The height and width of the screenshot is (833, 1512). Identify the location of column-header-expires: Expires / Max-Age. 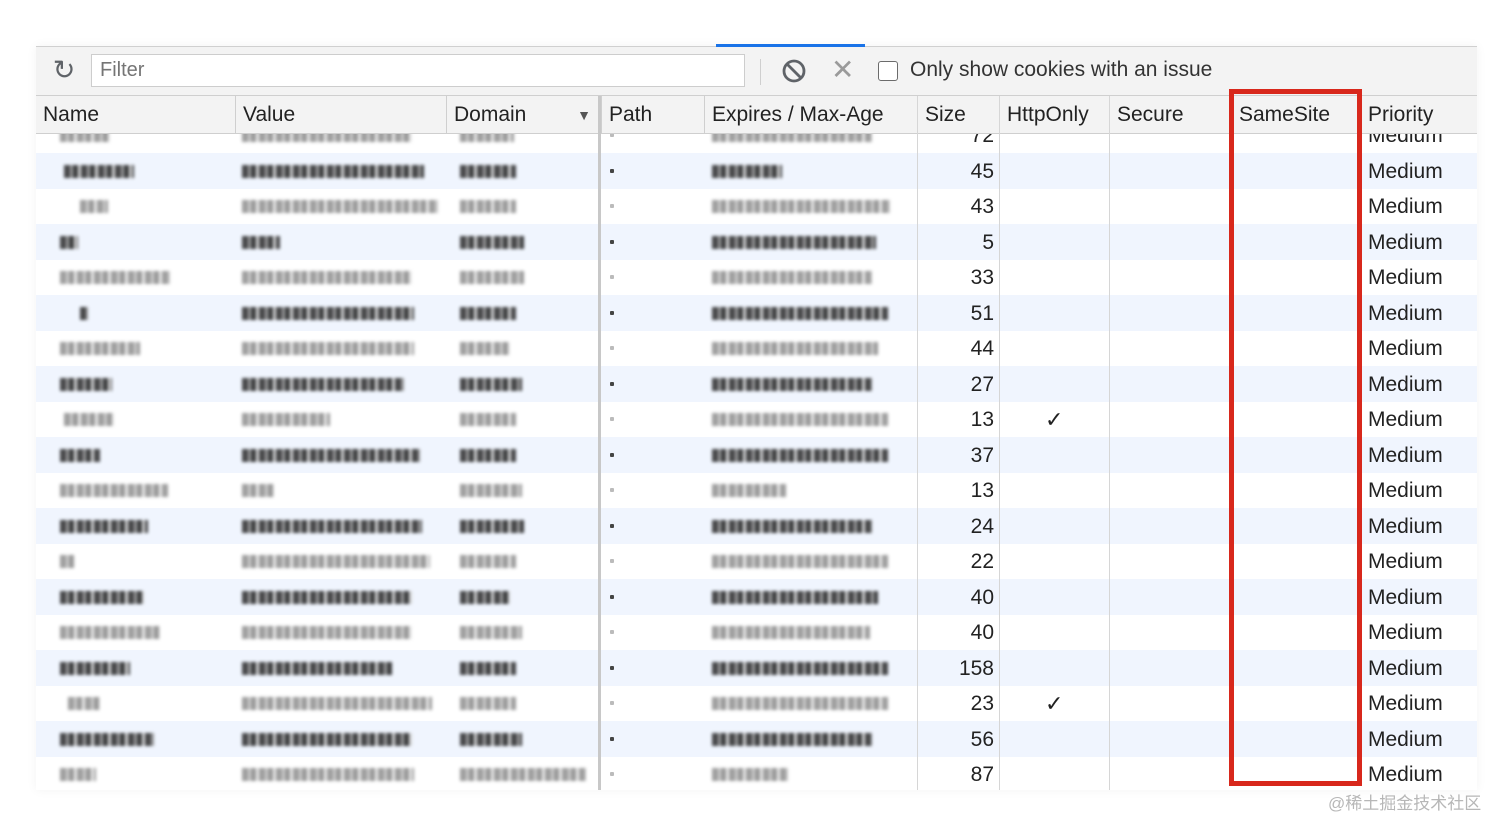
(810, 114).